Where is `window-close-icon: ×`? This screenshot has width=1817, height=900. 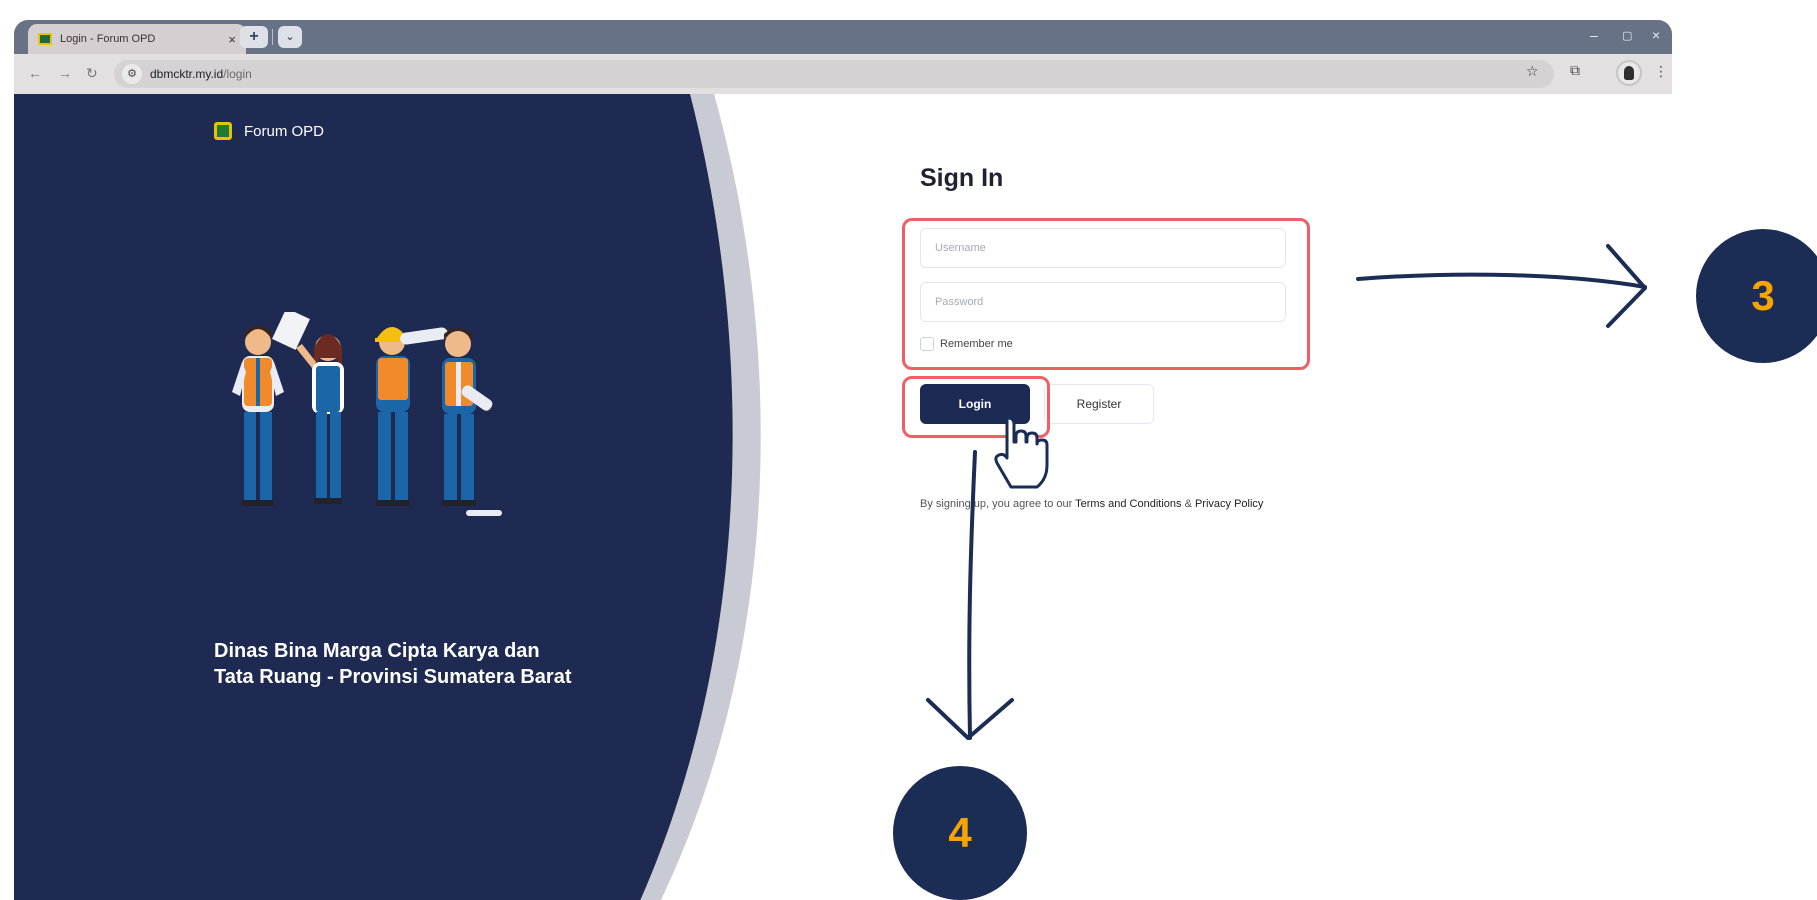
window-close-icon: × is located at coordinates (1656, 35).